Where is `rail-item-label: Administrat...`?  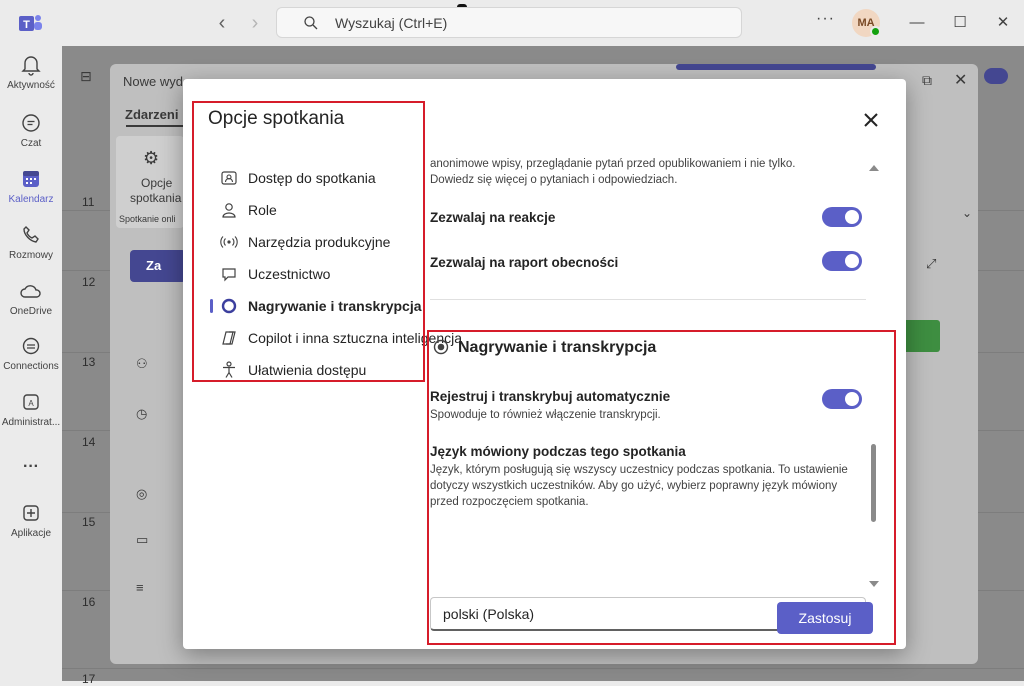 rail-item-label: Administrat... is located at coordinates (31, 422).